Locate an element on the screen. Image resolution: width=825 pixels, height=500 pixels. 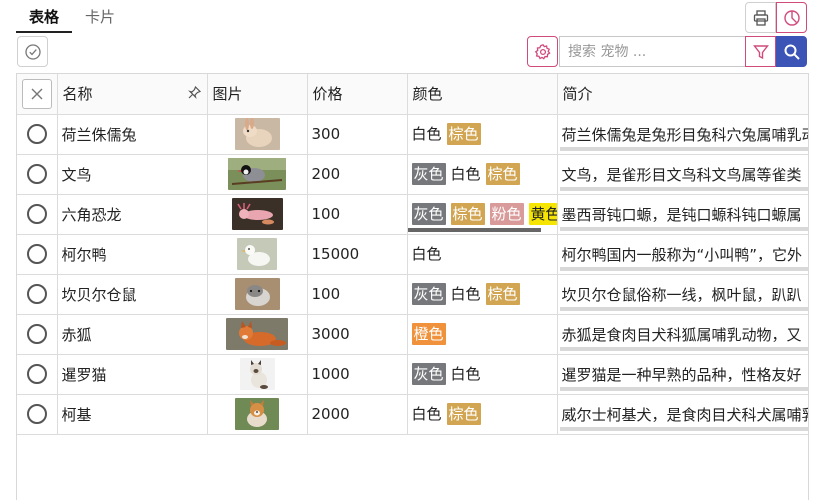
duck-photo is located at coordinates (257, 254).